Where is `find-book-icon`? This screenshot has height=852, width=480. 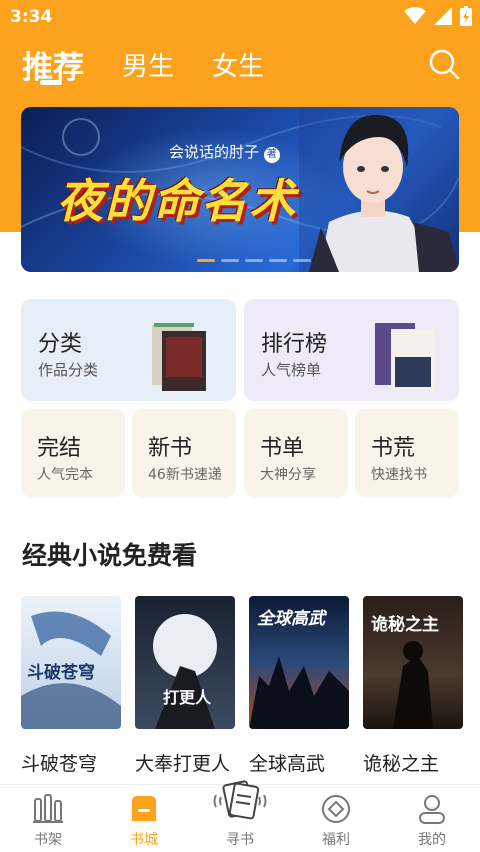
find-book-icon is located at coordinates (240, 800).